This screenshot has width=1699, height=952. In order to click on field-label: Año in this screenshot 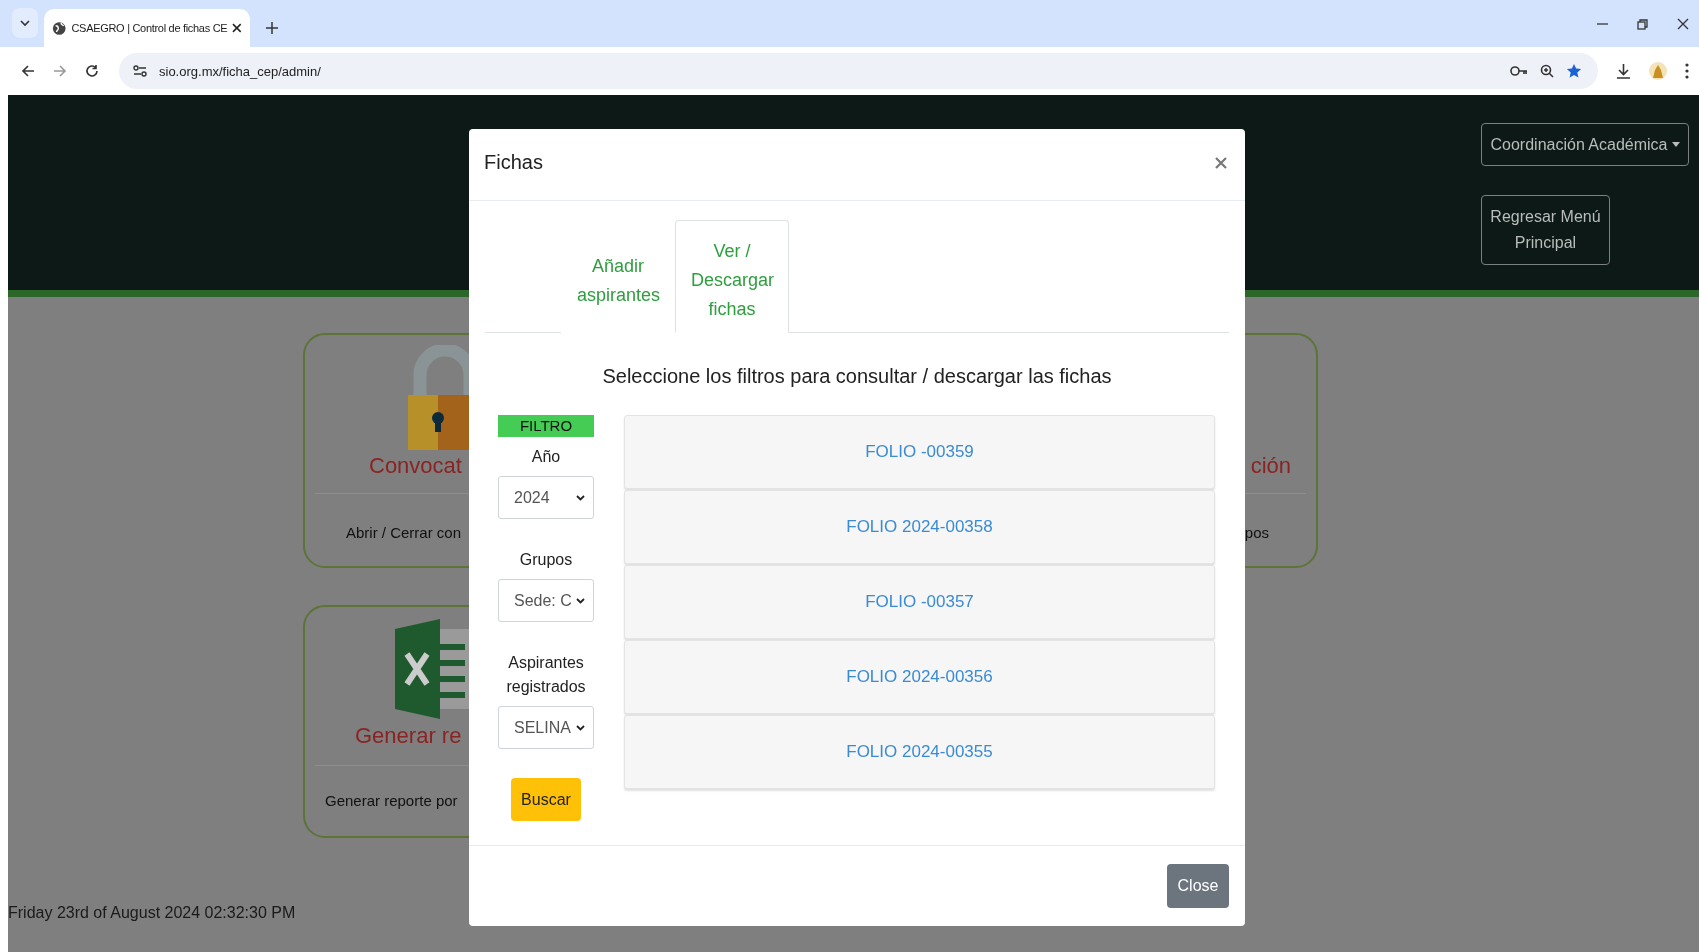, I will do `click(546, 457)`.